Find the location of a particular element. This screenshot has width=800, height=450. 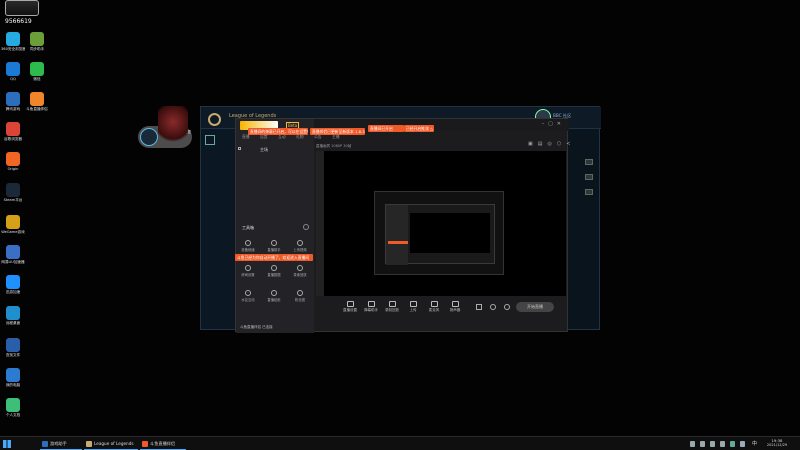

toolbox-tool: 录像回放 is located at coordinates (300, 271).